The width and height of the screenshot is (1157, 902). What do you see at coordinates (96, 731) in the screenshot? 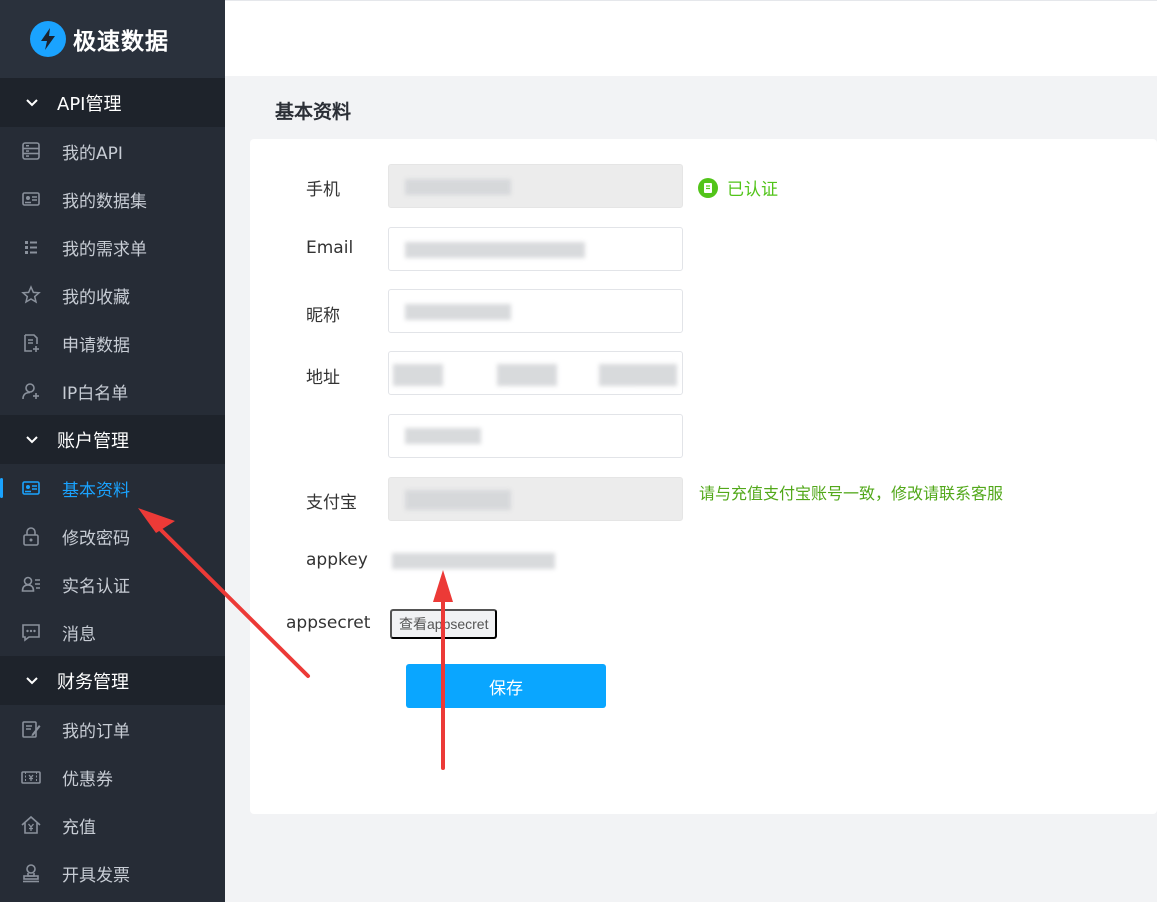
I see `sidebar-item-label: 我的订单` at bounding box center [96, 731].